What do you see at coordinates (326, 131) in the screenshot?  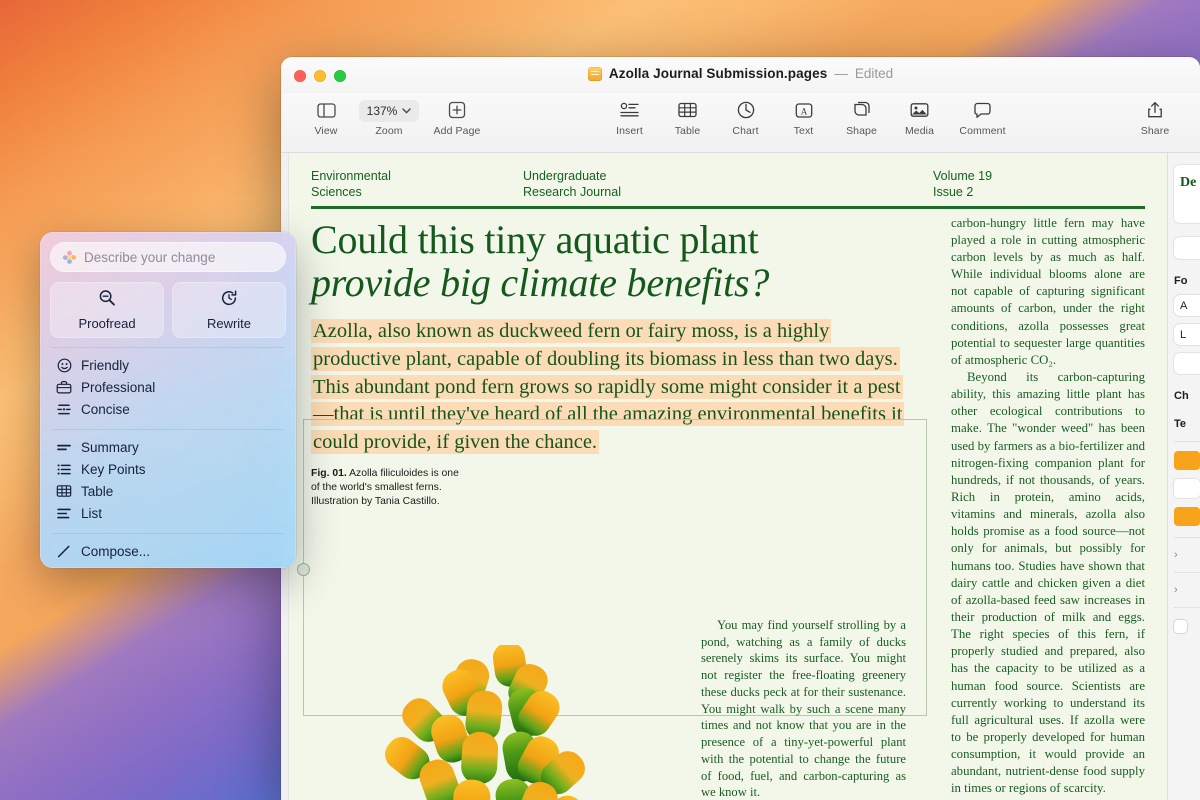 I see `toolbar-view-label: View` at bounding box center [326, 131].